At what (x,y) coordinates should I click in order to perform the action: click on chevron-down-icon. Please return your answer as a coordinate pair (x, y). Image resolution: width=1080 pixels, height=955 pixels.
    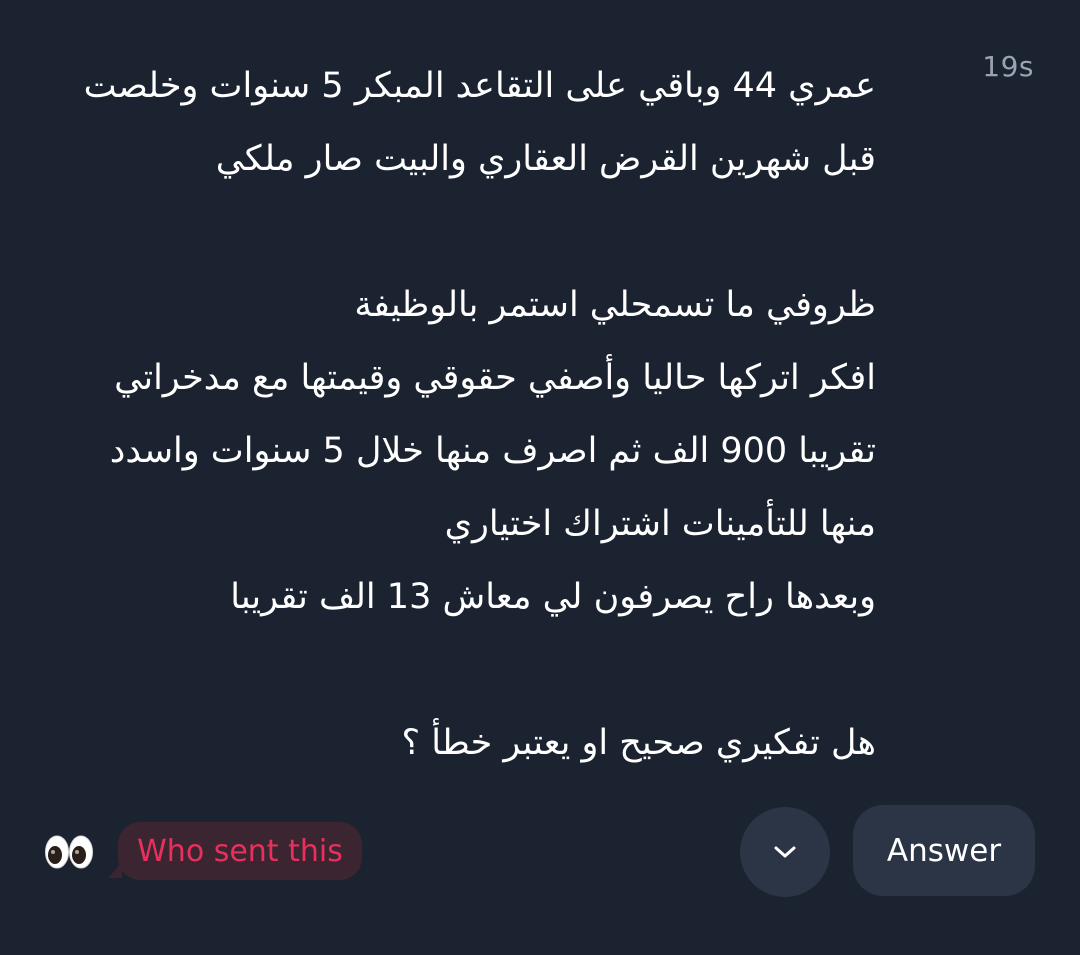
    Looking at the image, I should click on (785, 852).